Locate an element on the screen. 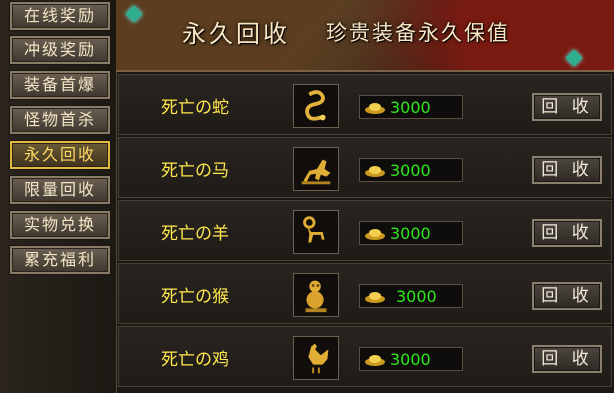 This screenshot has height=393, width=614. nav-online-reward: 在线奖励 is located at coordinates (60, 16).